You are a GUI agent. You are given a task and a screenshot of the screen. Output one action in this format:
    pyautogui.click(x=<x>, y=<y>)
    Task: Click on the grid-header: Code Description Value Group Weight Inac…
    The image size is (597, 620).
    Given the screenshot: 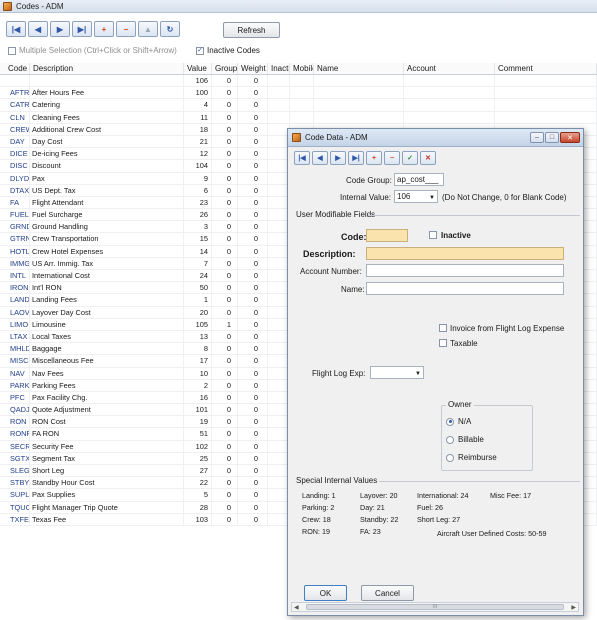 What is the action you would take?
    pyautogui.click(x=298, y=69)
    